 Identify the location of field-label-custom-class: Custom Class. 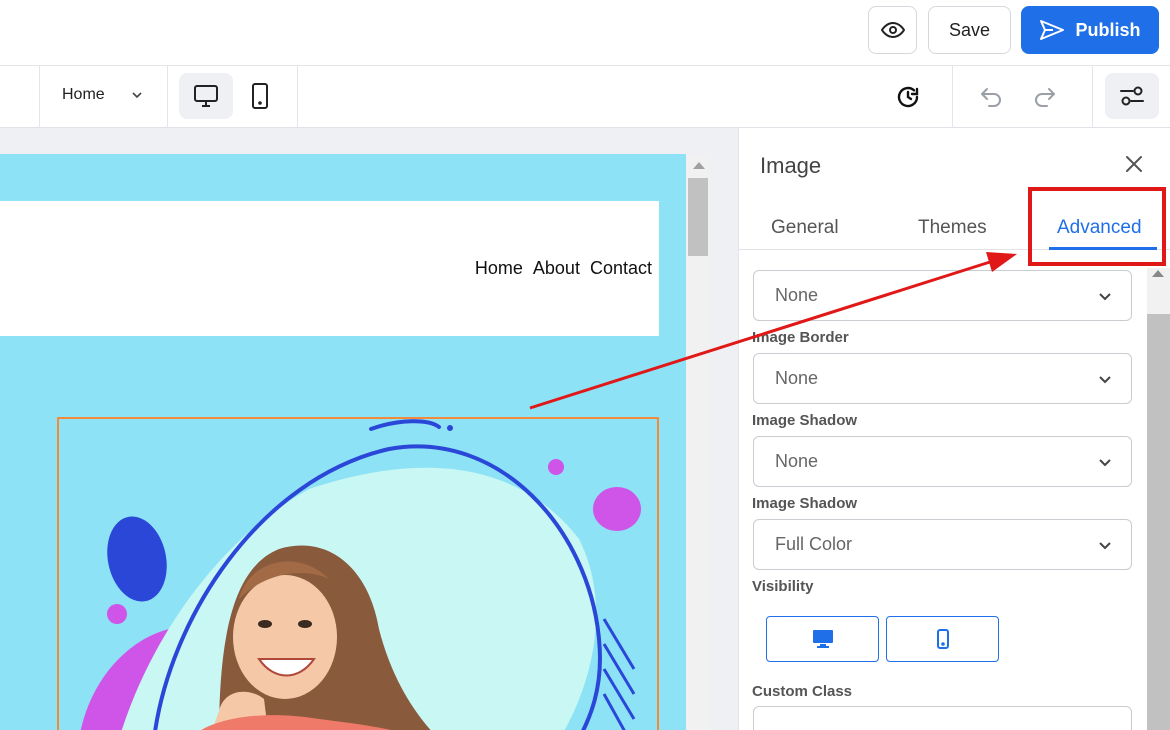
(802, 691).